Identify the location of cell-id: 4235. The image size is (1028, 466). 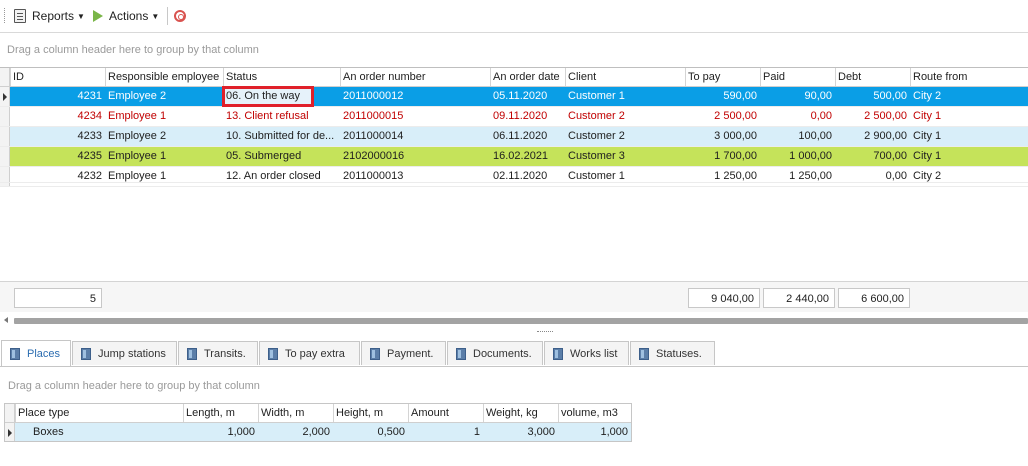
(57, 156).